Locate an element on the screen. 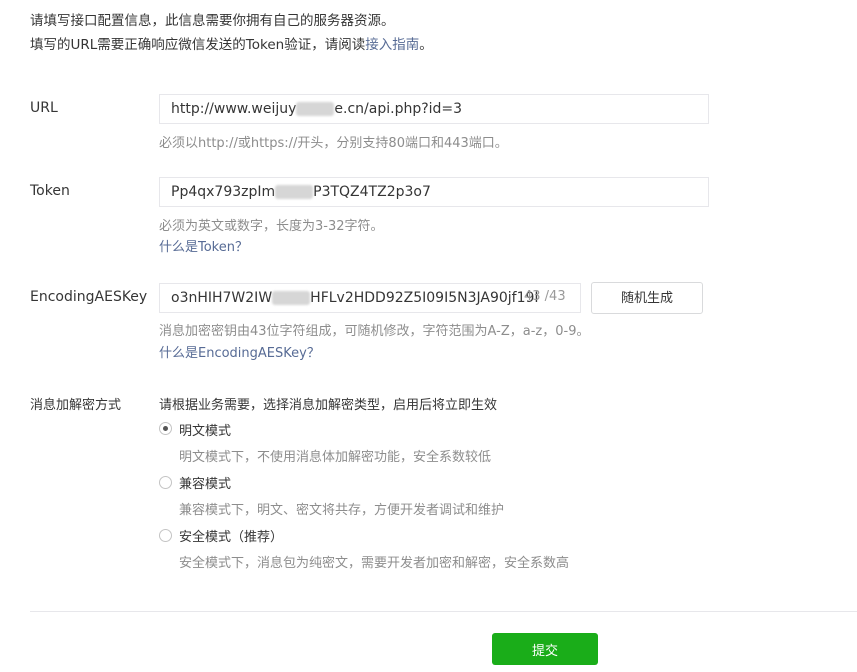  aes-value-start: o3nHIH7W2IW is located at coordinates (222, 298).